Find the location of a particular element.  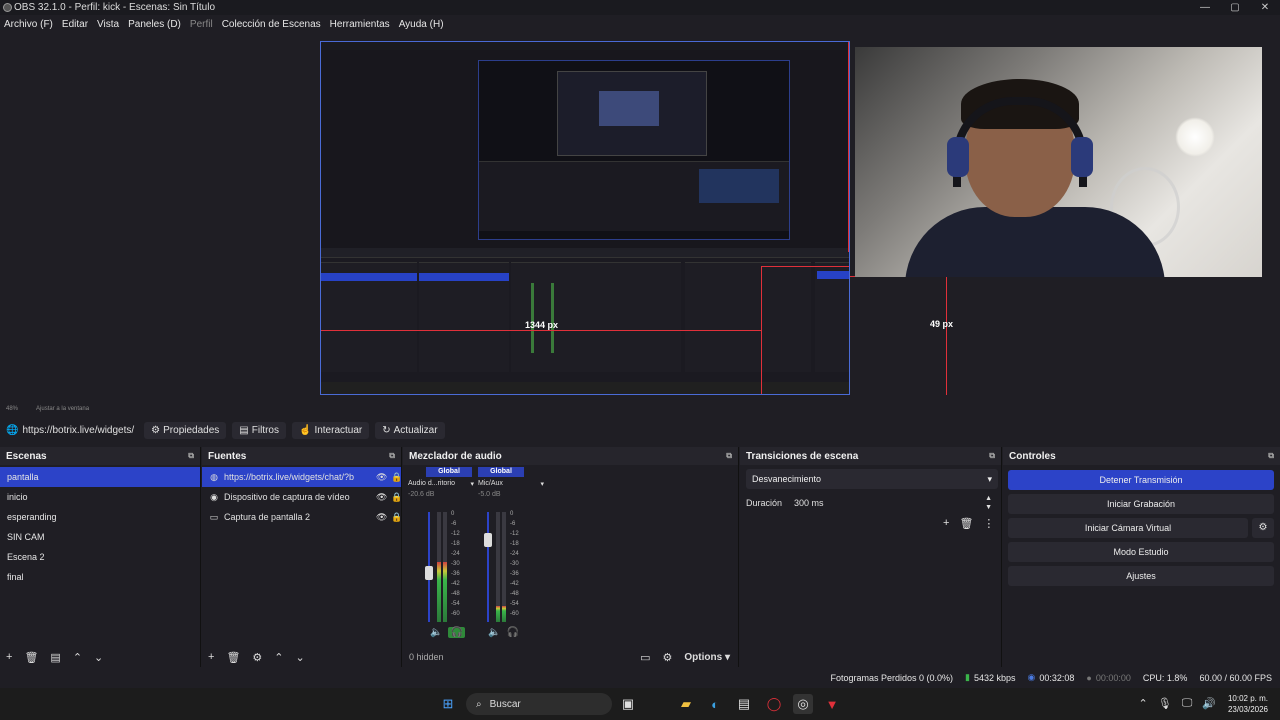

virtual-cam-button: Iniciar Cámara Virtual is located at coordinates (1128, 528).